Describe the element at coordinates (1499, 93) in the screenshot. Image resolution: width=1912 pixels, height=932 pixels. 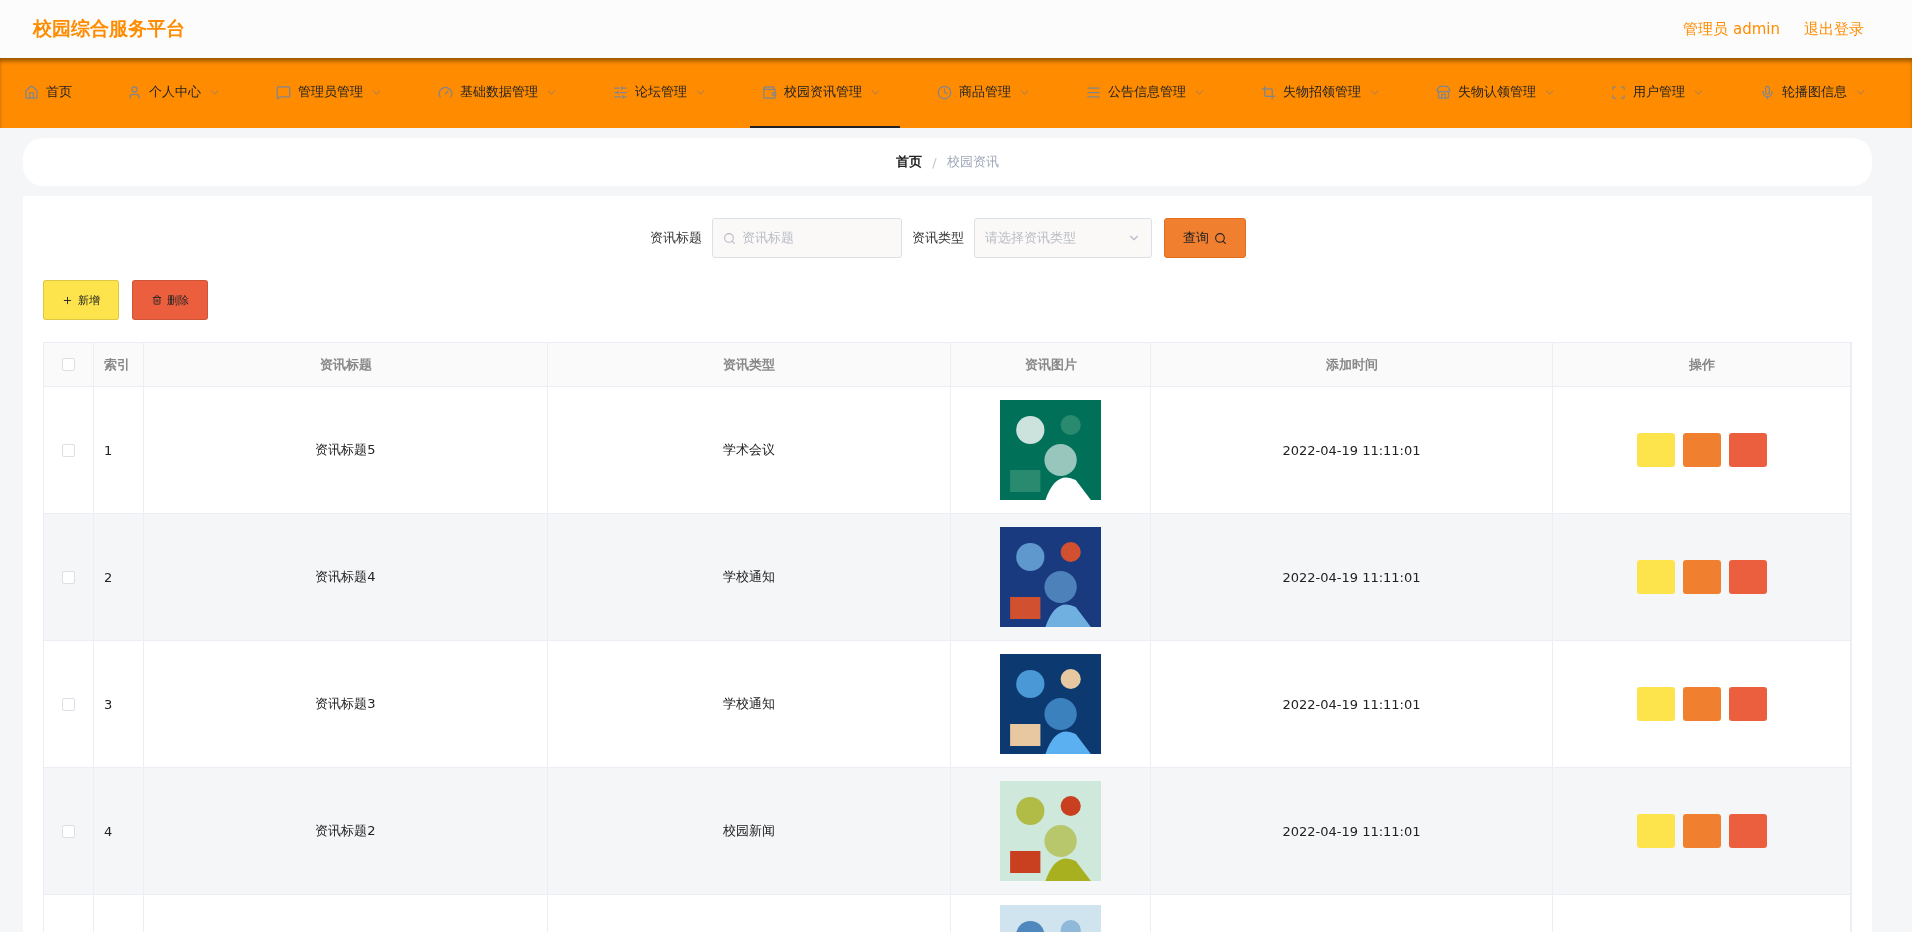
I see `nav-item: 失物认领管理` at that location.